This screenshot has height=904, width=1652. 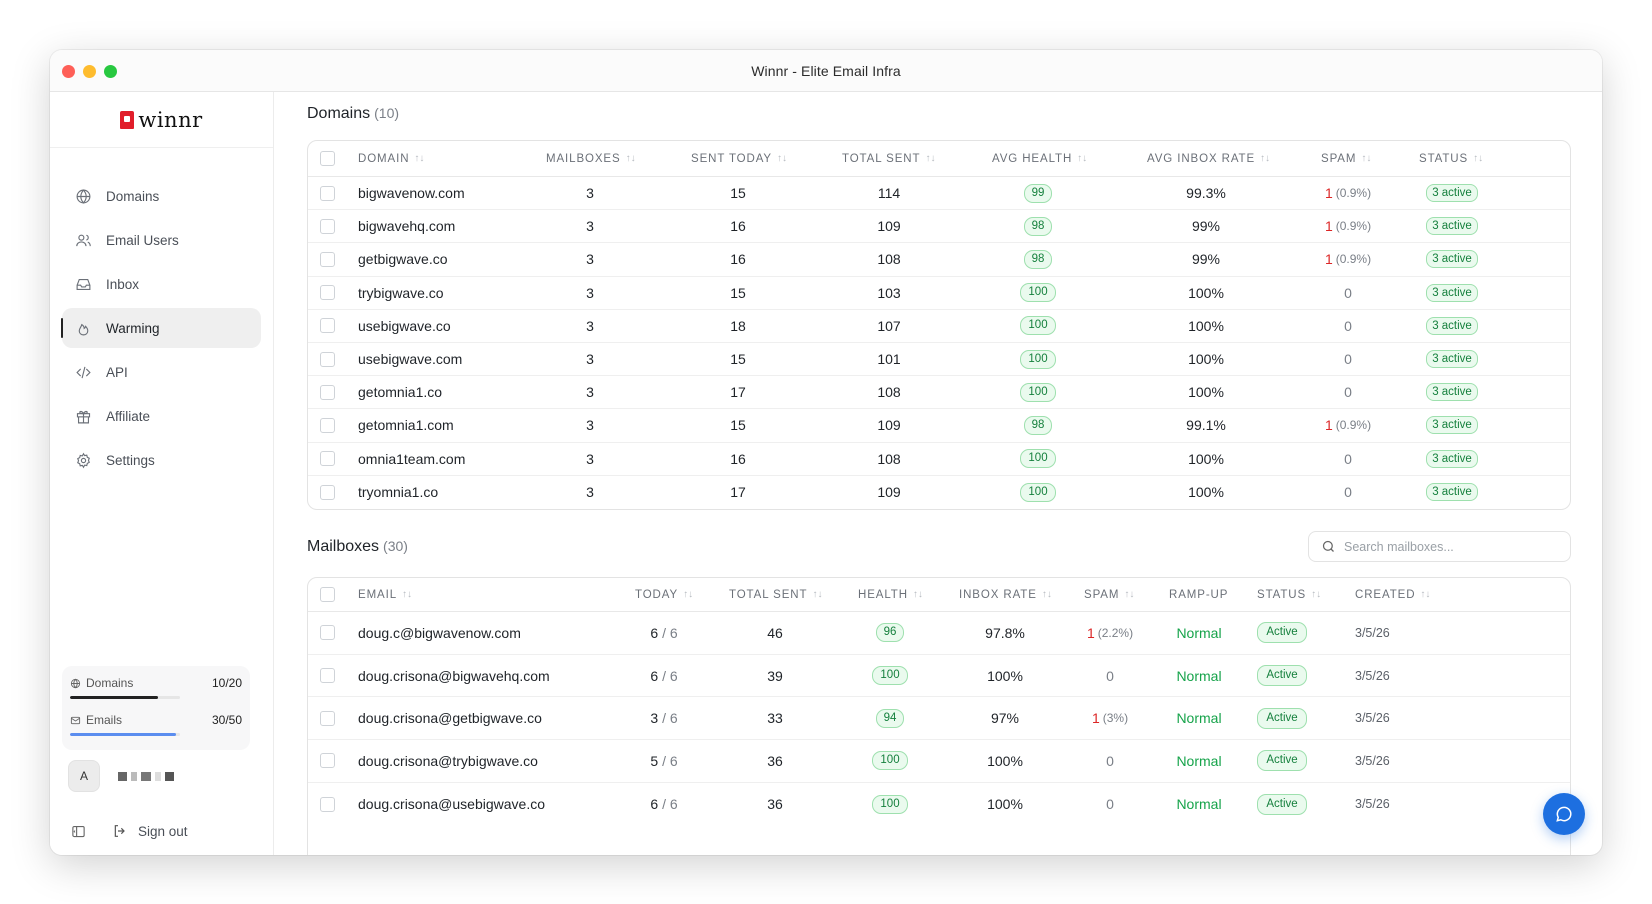 I want to click on table-row: getbigwave.co 3 16 108 98 99% 1 (0.9%) 3 active, so click(x=939, y=260).